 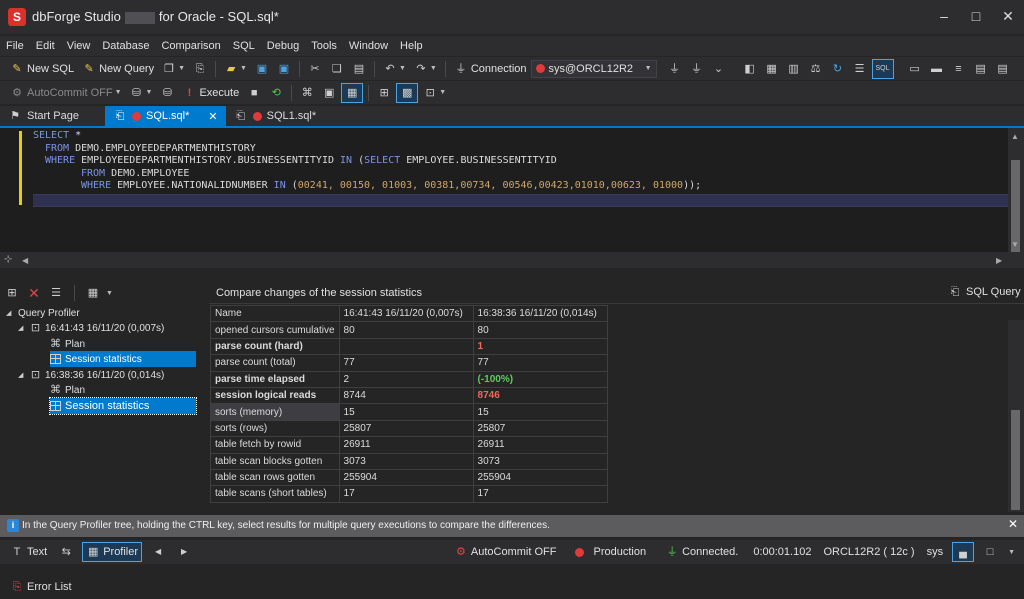 I want to click on uncomment-button: ▤, so click(x=1003, y=69).